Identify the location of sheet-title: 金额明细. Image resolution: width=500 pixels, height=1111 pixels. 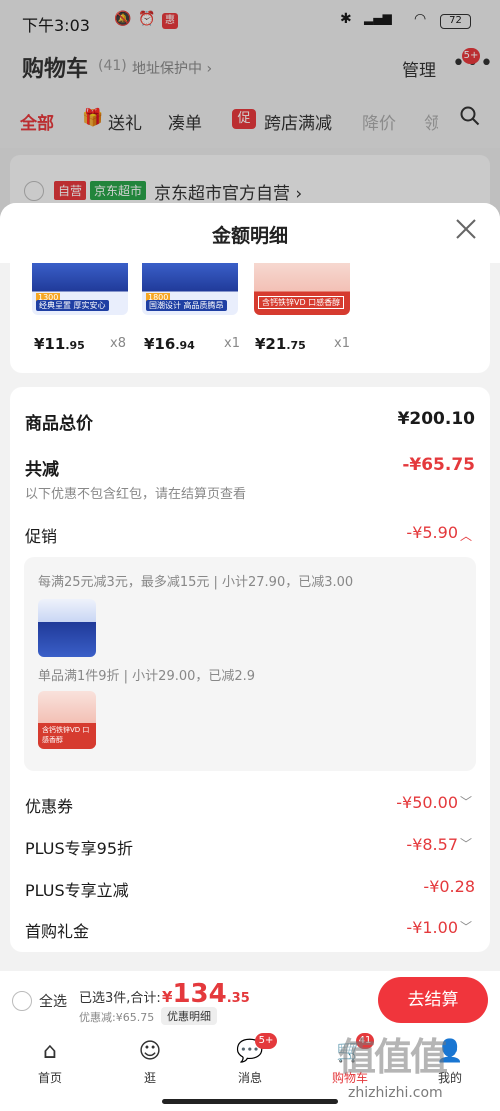
(249, 236).